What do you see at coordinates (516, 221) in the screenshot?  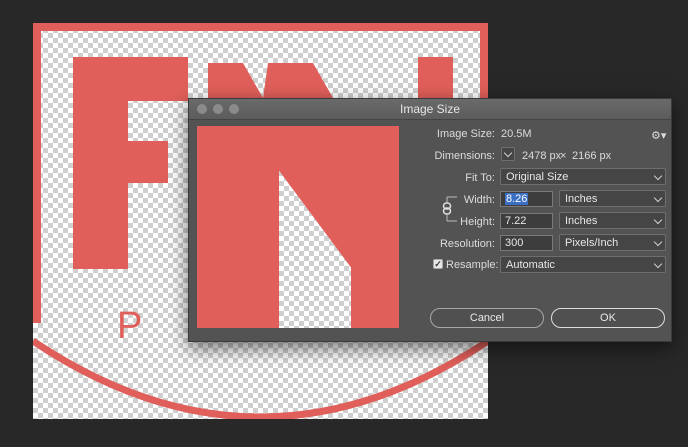 I see `height-value: 7.22` at bounding box center [516, 221].